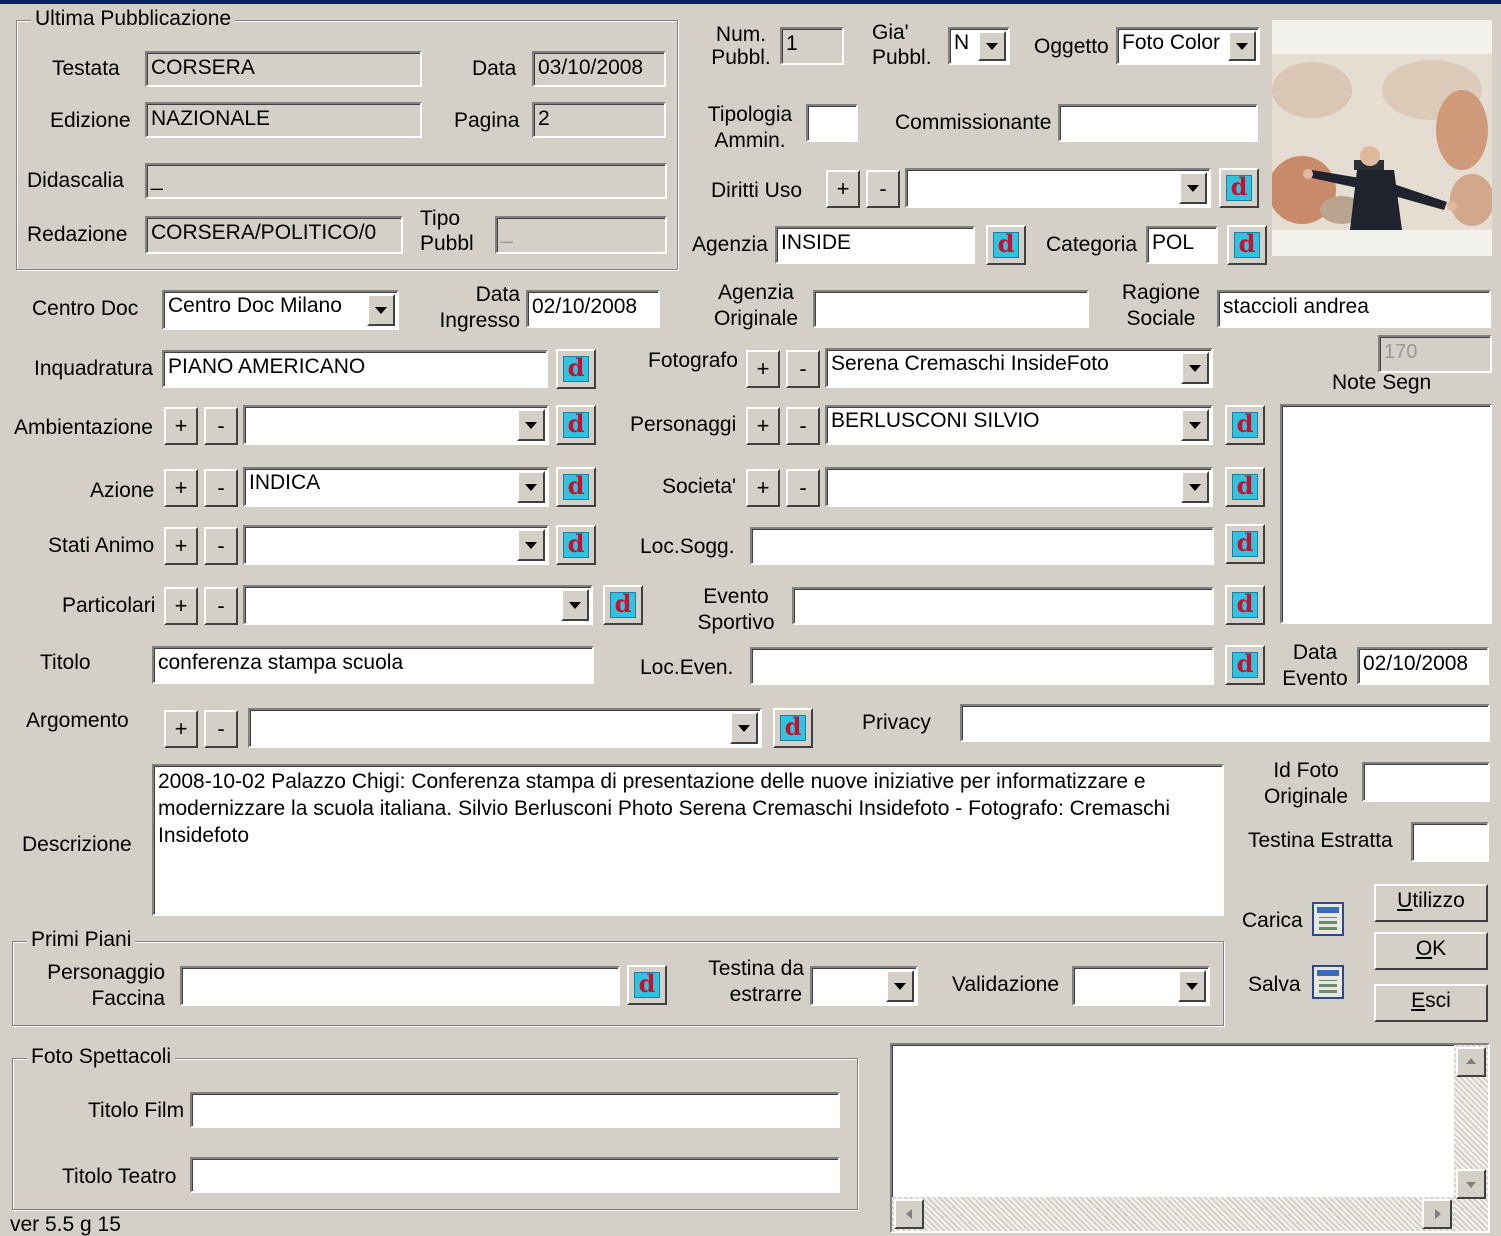 The image size is (1501, 1236). Describe the element at coordinates (599, 69) in the screenshot. I see `data-field: 03/10/2008` at that location.